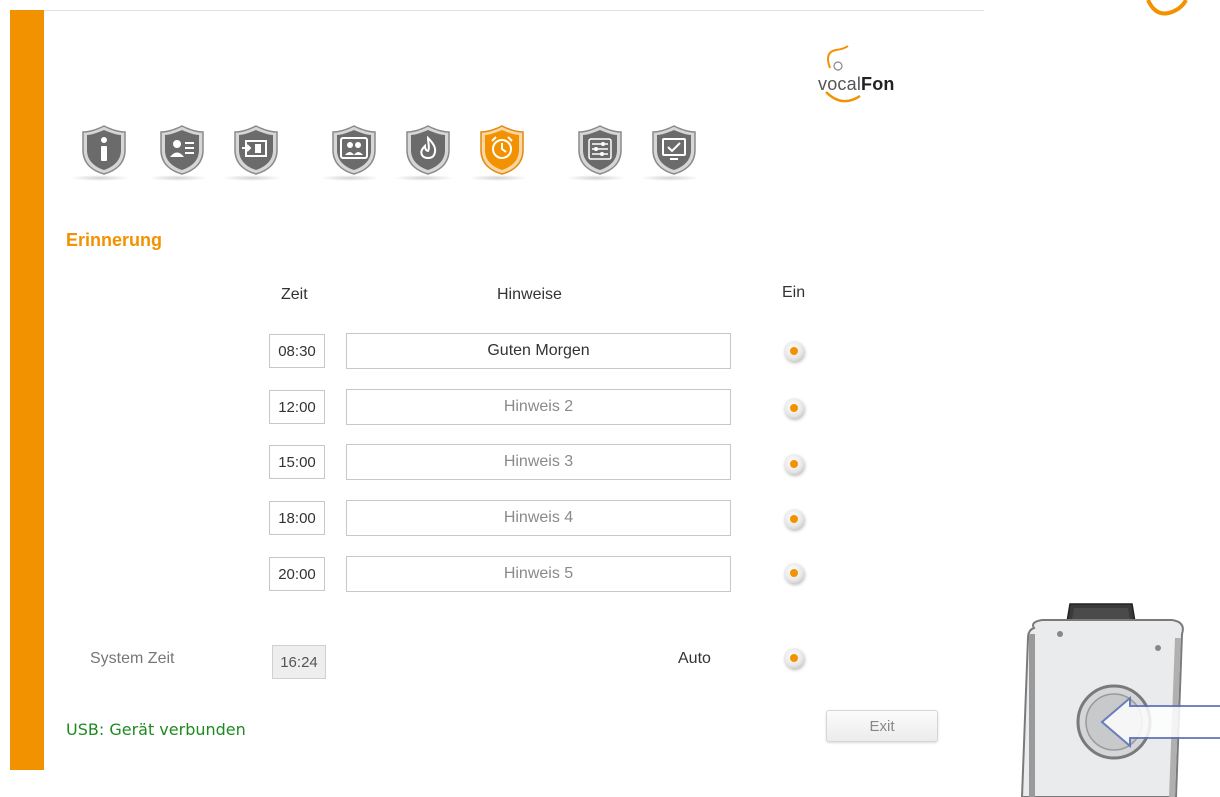  I want to click on logo-wordmark: vocalFon, so click(856, 84).